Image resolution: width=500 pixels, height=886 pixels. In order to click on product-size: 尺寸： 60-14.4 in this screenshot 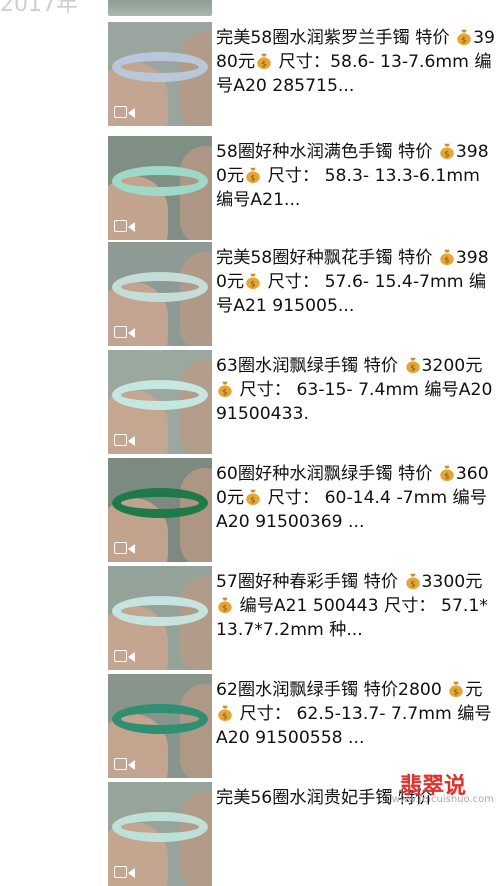, I will do `click(326, 498)`.